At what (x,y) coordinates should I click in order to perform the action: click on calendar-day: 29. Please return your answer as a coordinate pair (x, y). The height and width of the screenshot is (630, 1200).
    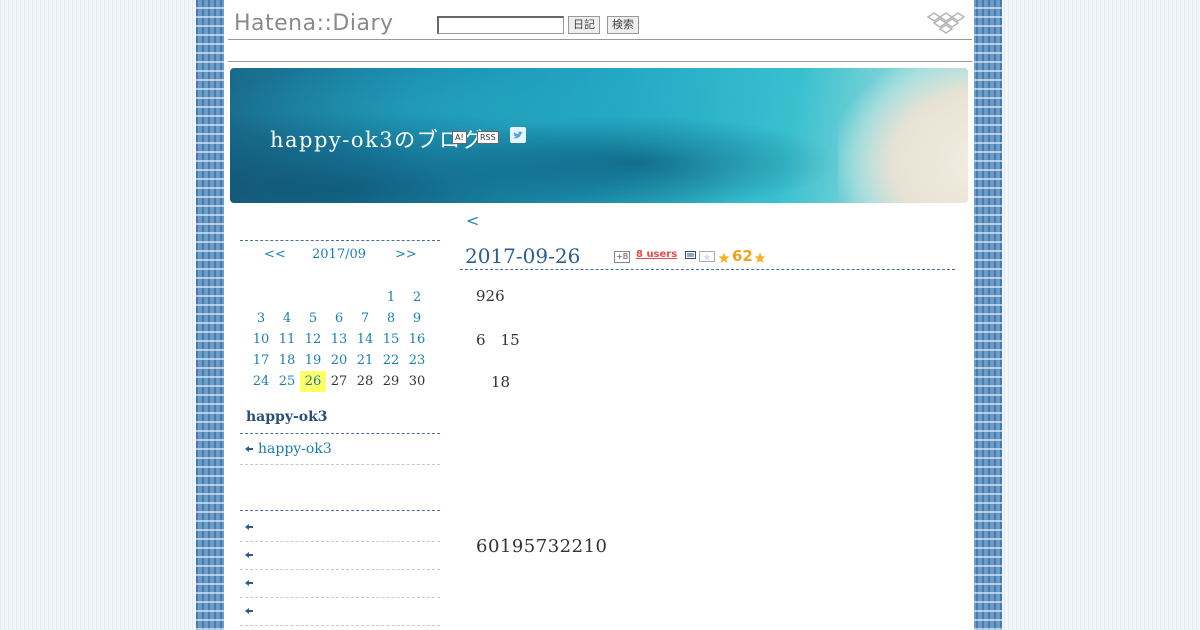
    Looking at the image, I should click on (391, 381).